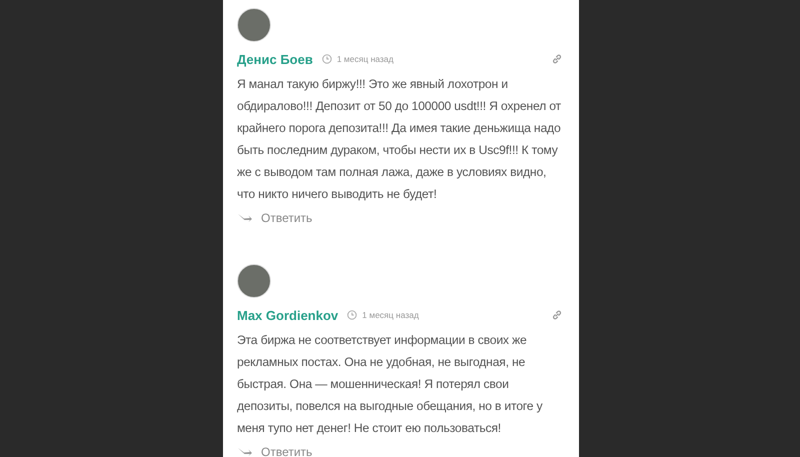  I want to click on comment-text: Эта биржа не соответствует информации в своих же рекламных постах. Она не удобная, не выгодная, не быстрая. Она — мошенническая! Я потерял свои депозиты, повелся на выгодные обещания, но в итоге у меня тупо нет денег! Не стоит ею пользоваться!, so click(390, 384).